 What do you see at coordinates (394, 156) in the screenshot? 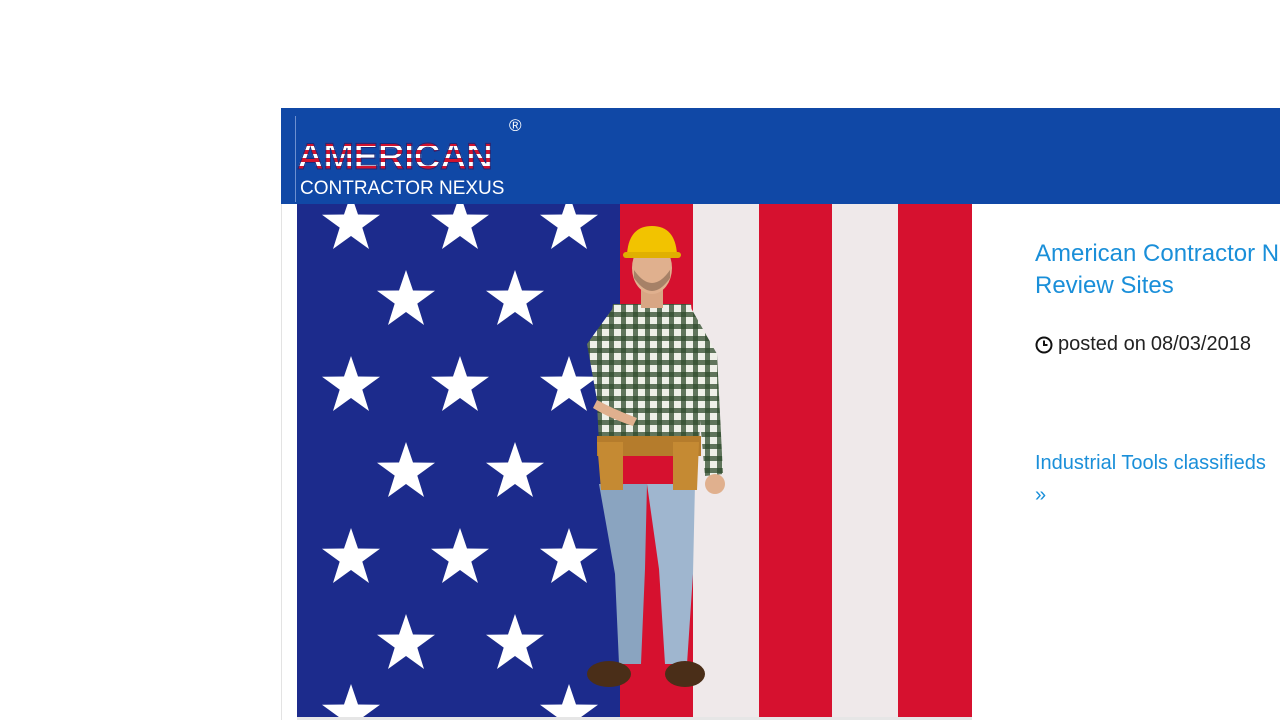
I see `logo-title: AMERICAN` at bounding box center [394, 156].